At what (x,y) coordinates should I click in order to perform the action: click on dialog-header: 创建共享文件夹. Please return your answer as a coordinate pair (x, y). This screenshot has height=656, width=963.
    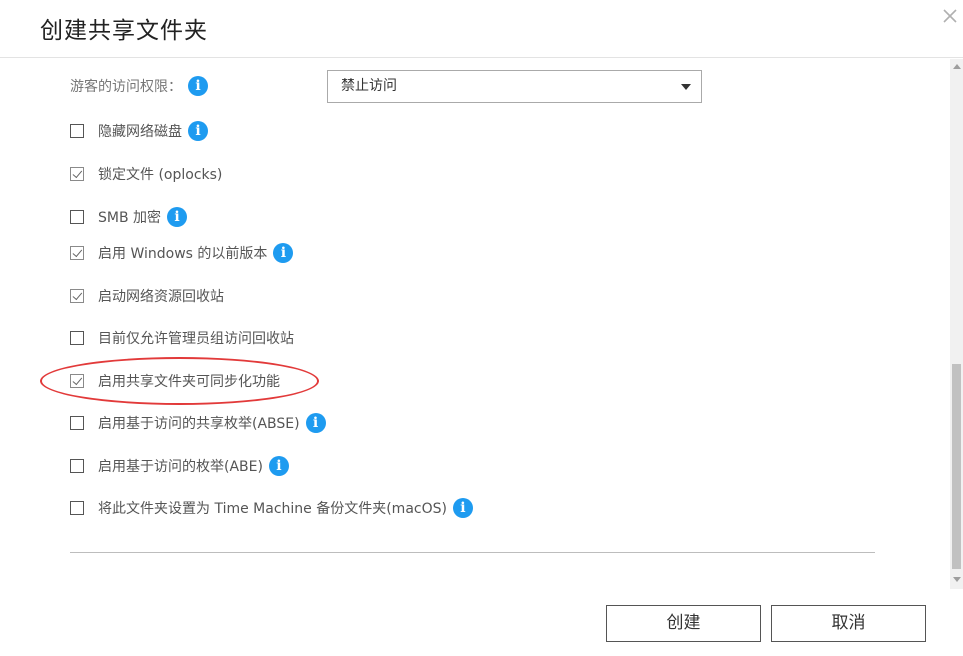
    Looking at the image, I should click on (481, 29).